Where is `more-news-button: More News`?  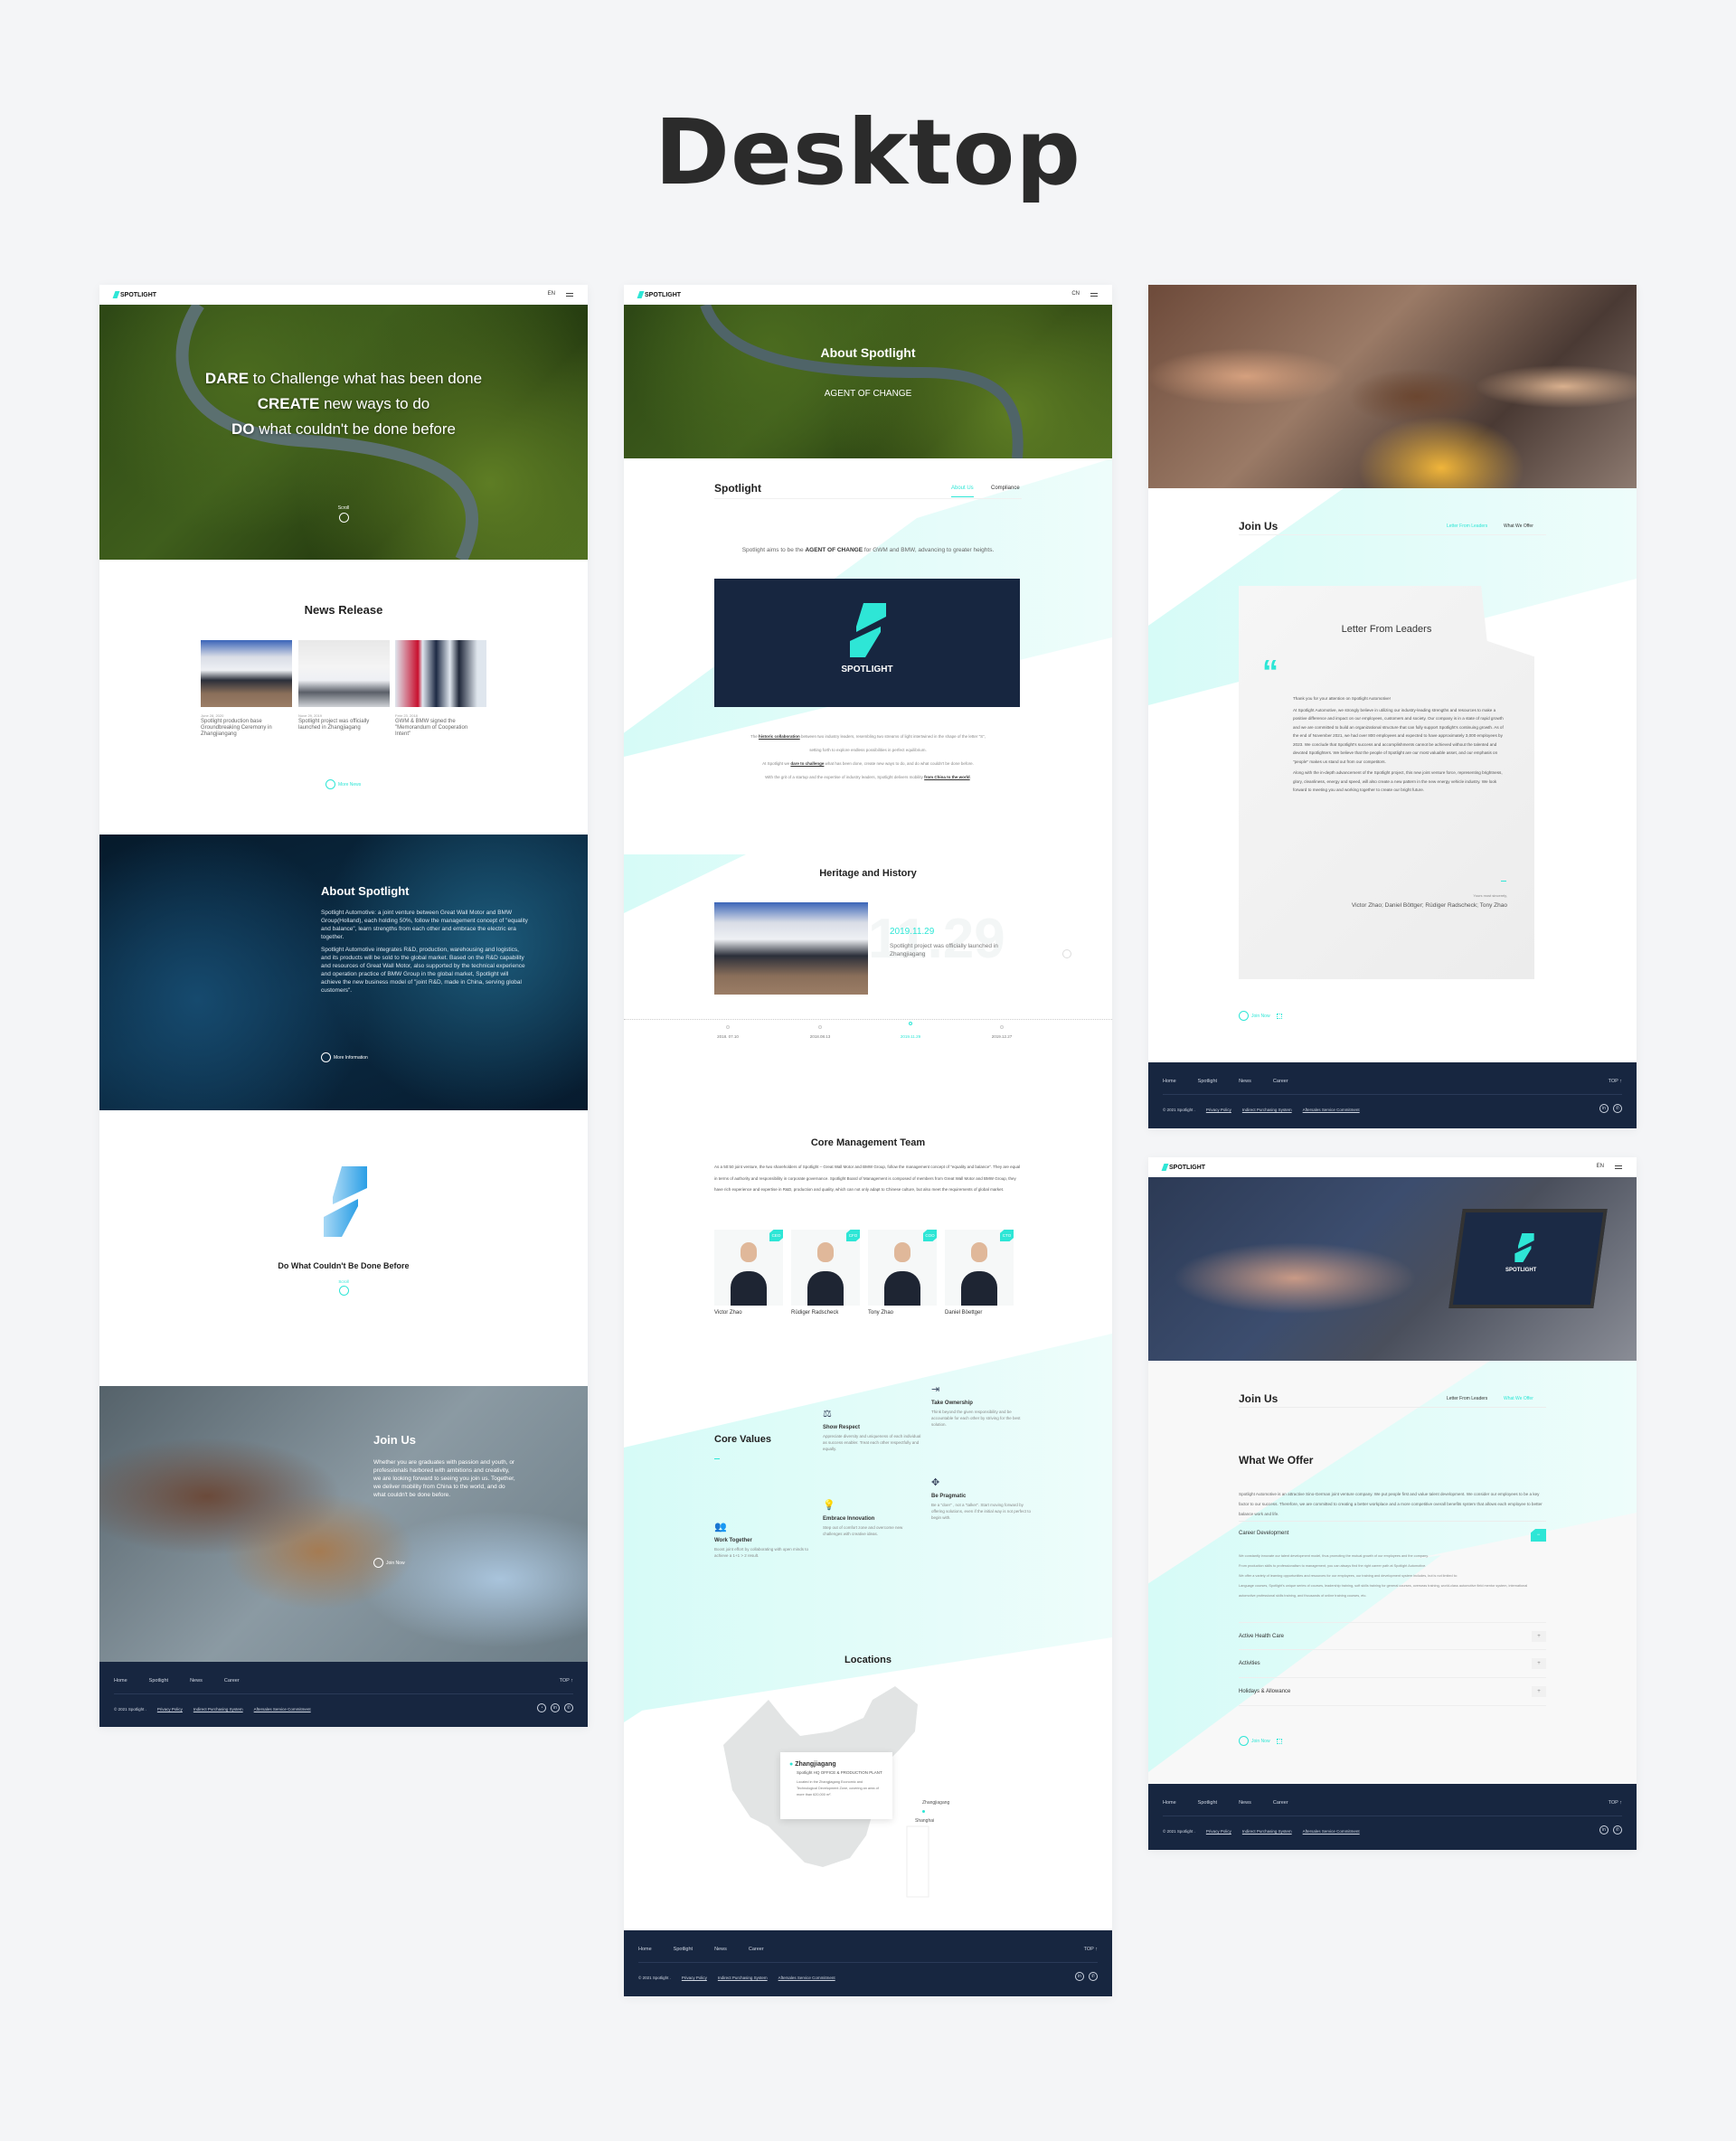
more-news-button: More News is located at coordinates (344, 784).